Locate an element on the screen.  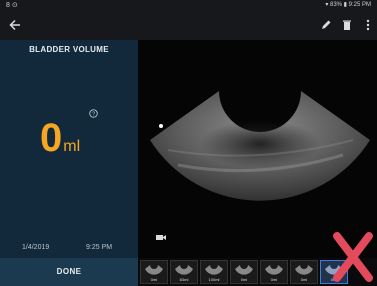
thumbnail-label: 100ml is located at coordinates (214, 279).